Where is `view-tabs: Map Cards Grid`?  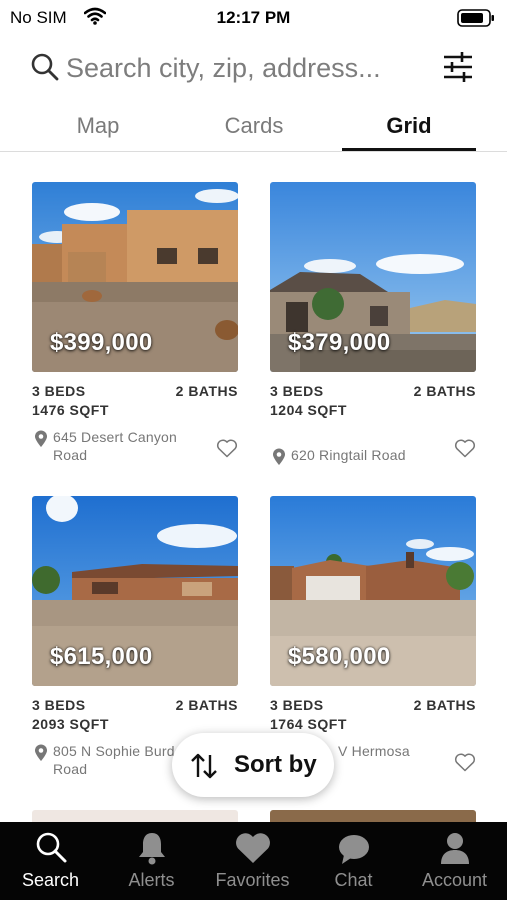
view-tabs: Map Cards Grid is located at coordinates (253, 128).